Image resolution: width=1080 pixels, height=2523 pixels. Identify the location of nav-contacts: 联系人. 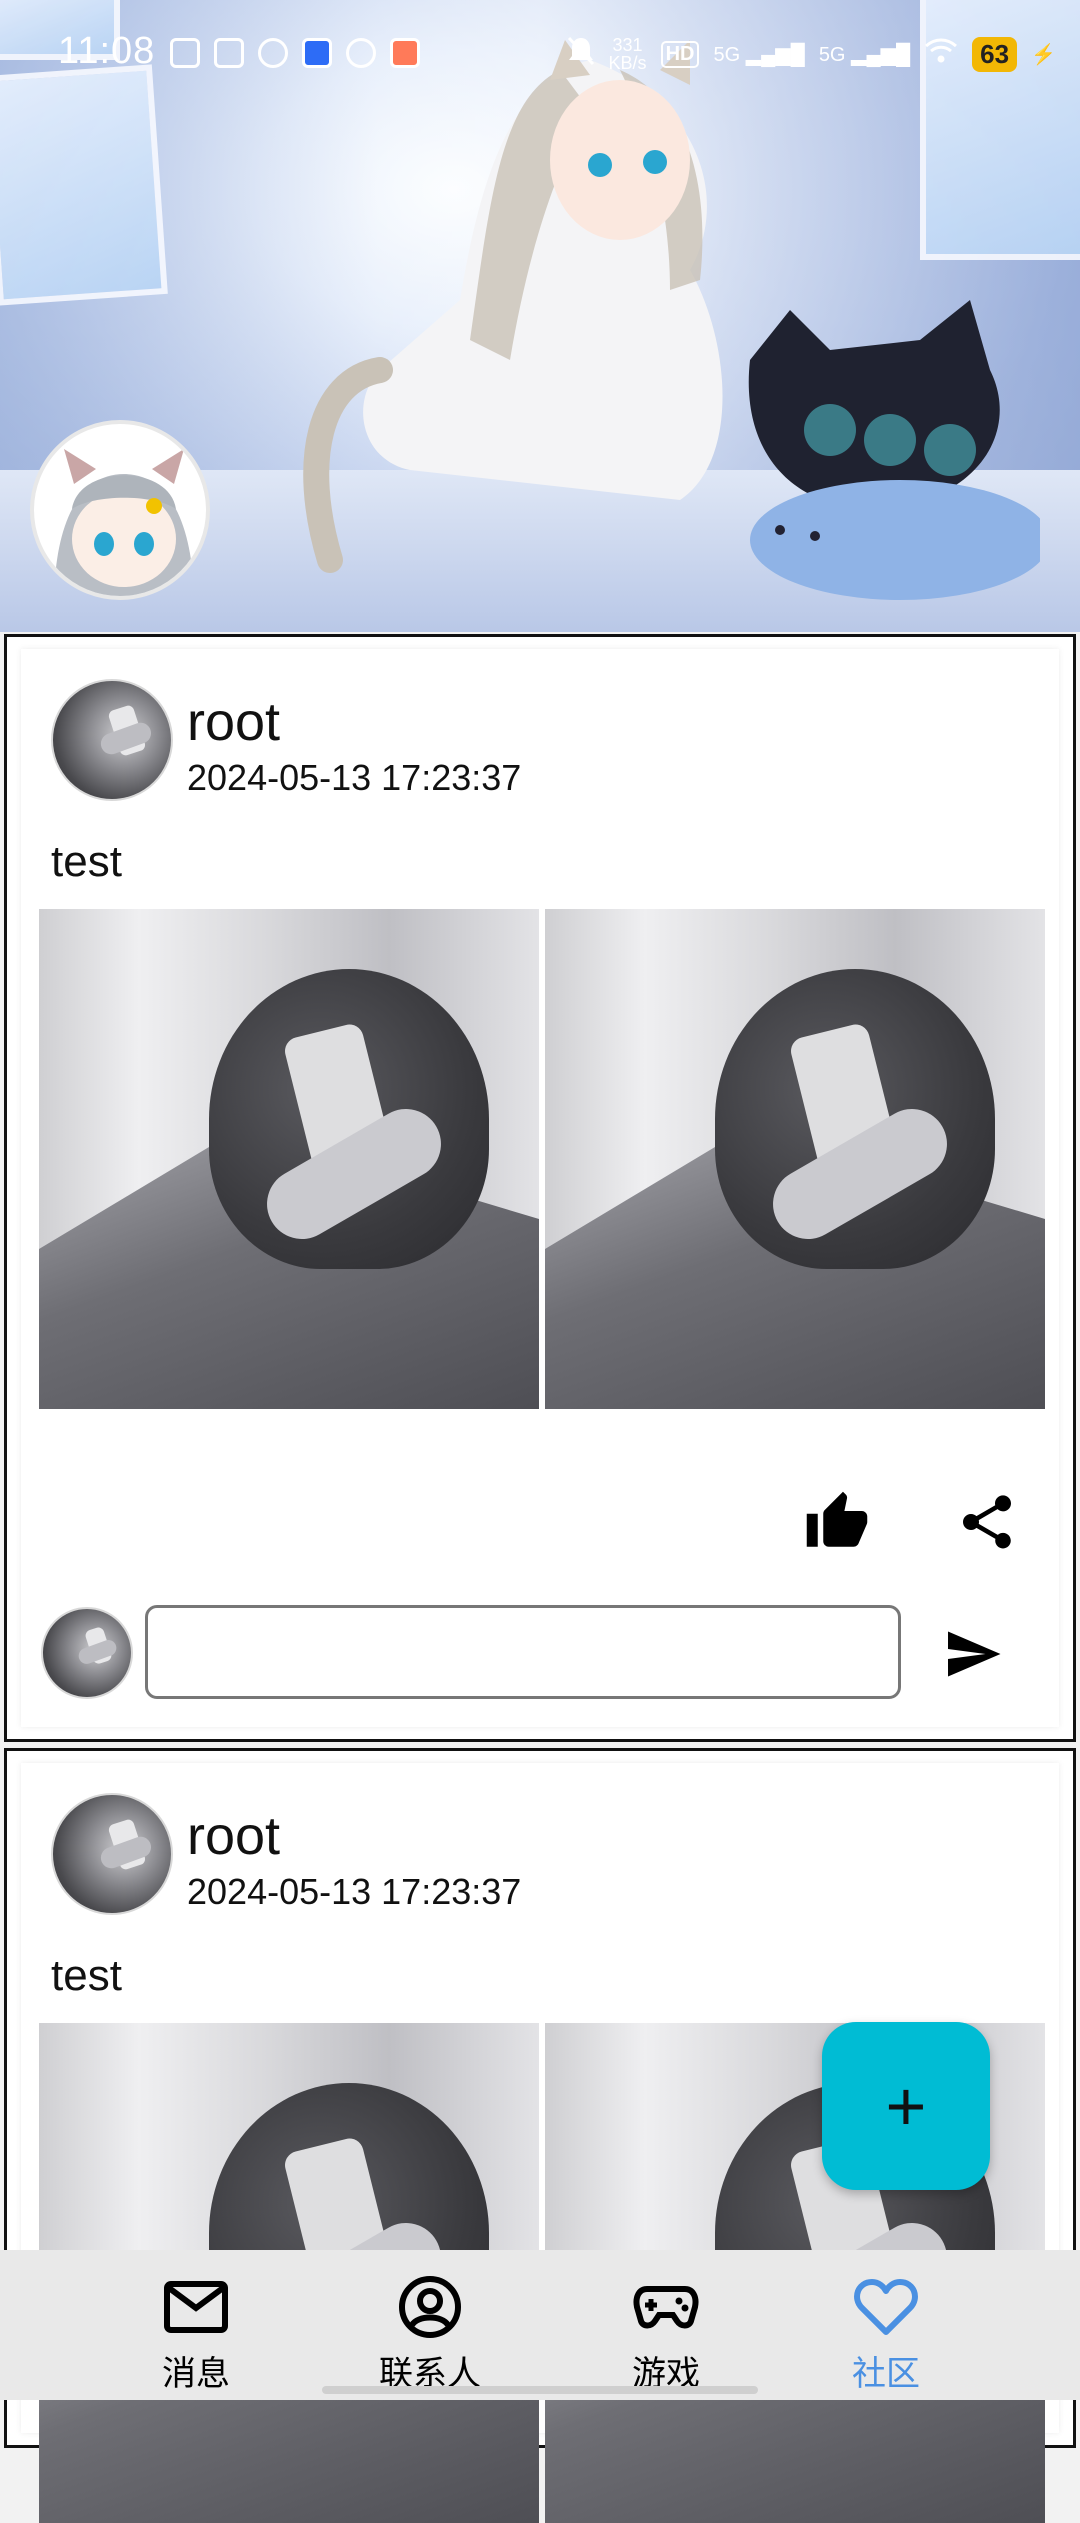
(430, 2325).